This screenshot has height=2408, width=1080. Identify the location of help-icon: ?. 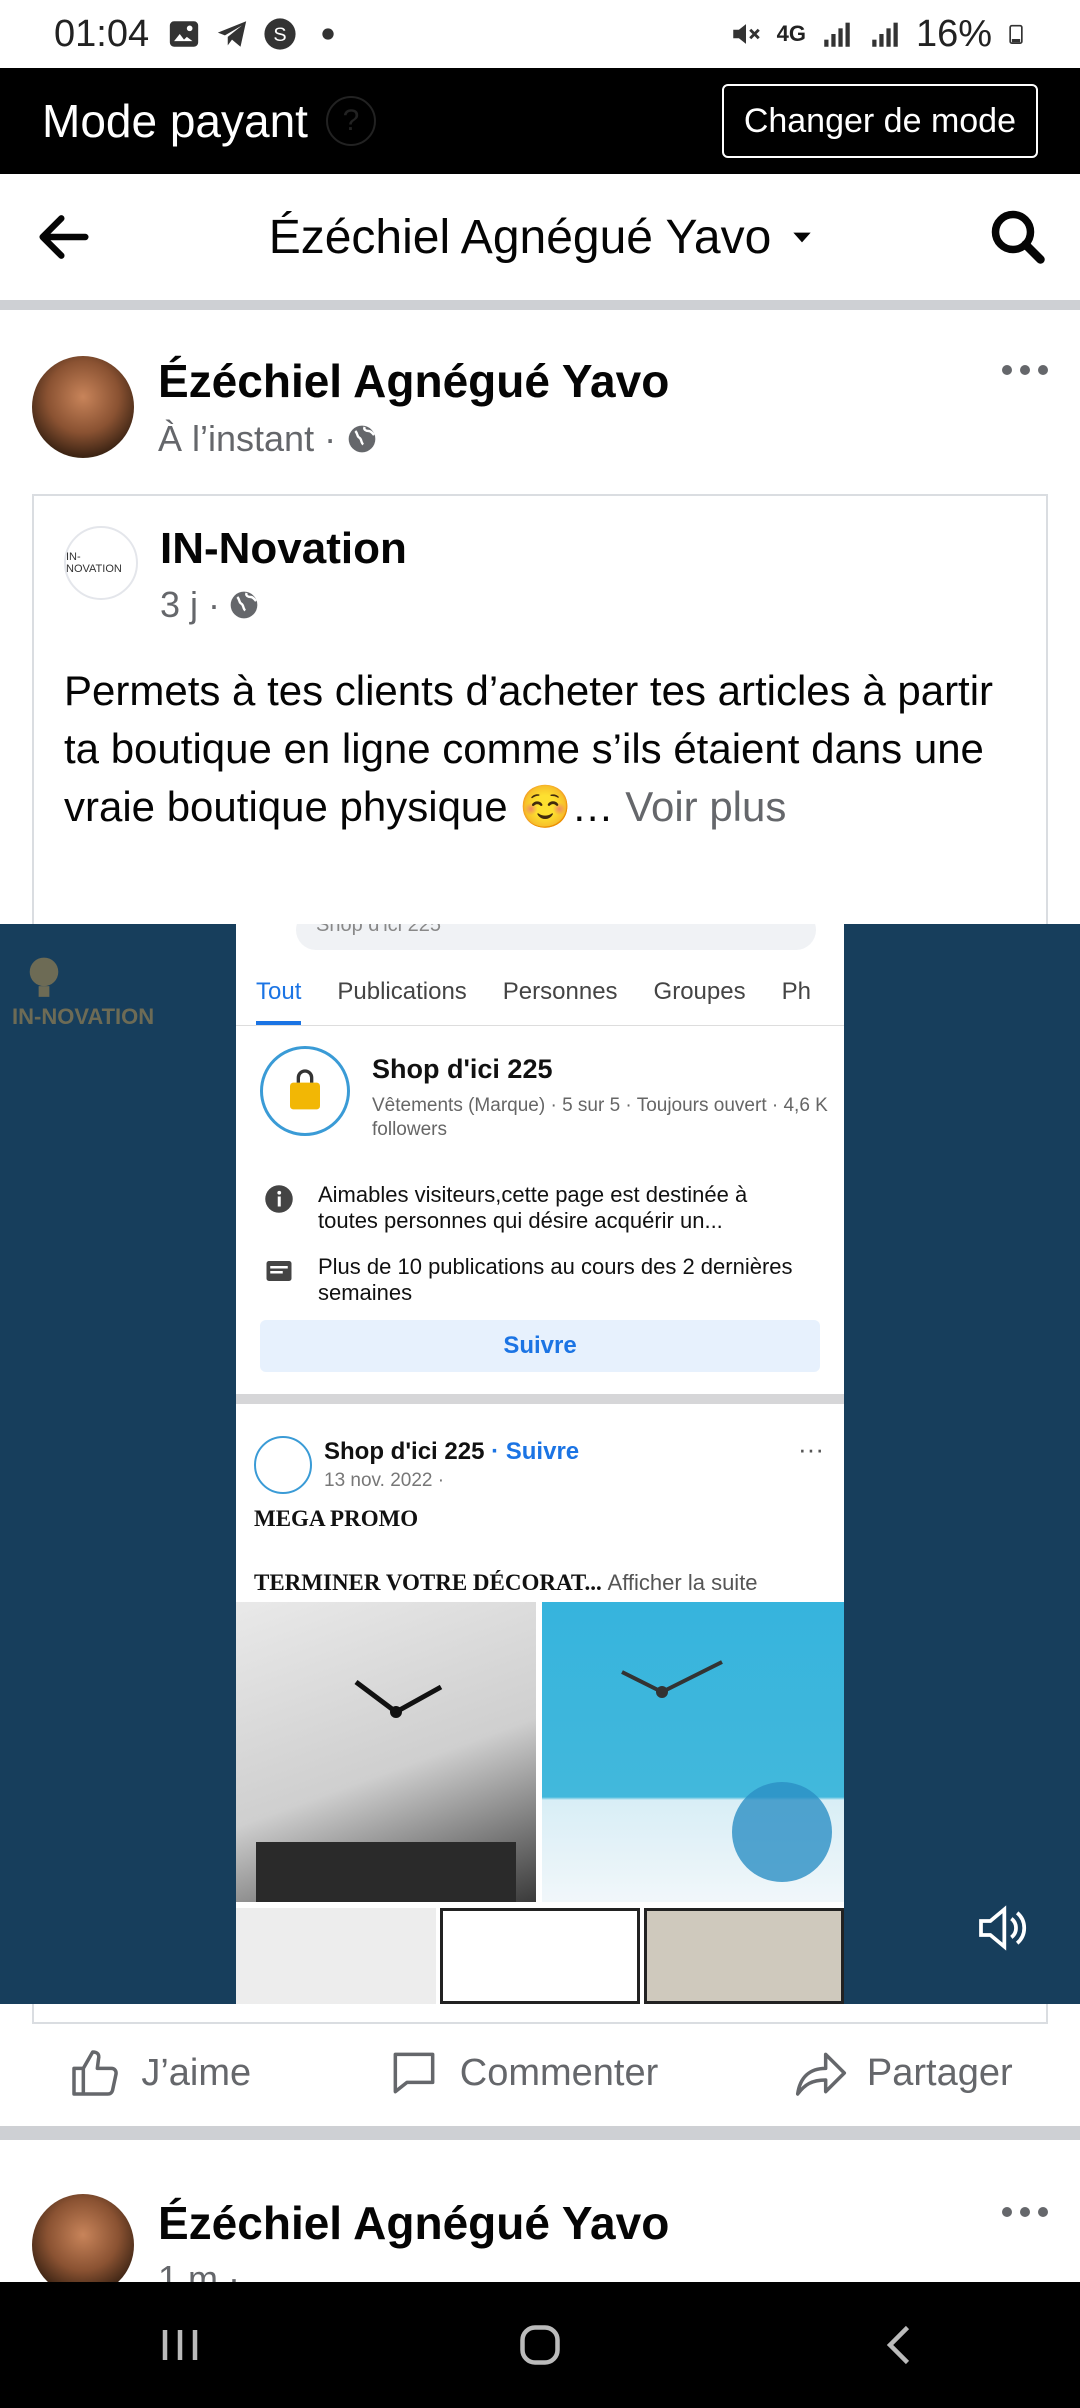
(350, 121).